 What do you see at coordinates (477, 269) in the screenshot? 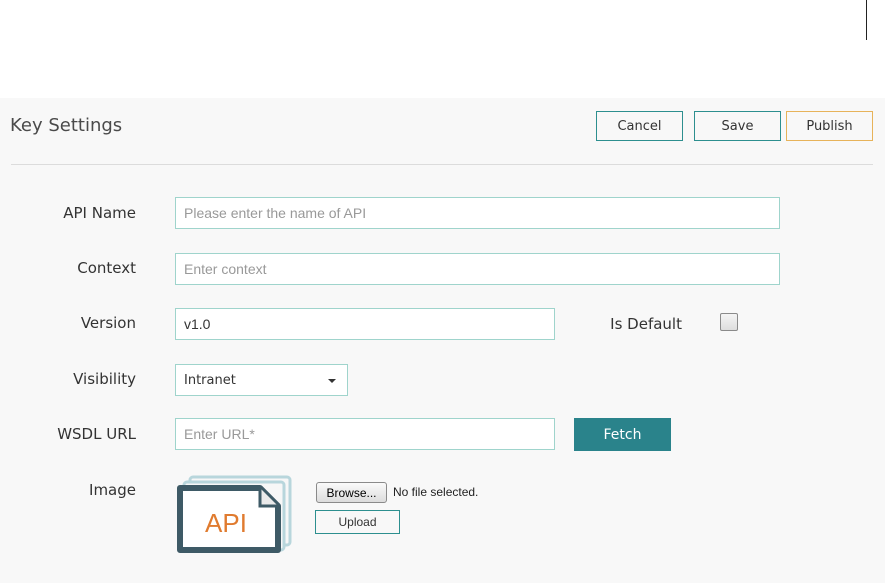
I see `context-input: Enter context` at bounding box center [477, 269].